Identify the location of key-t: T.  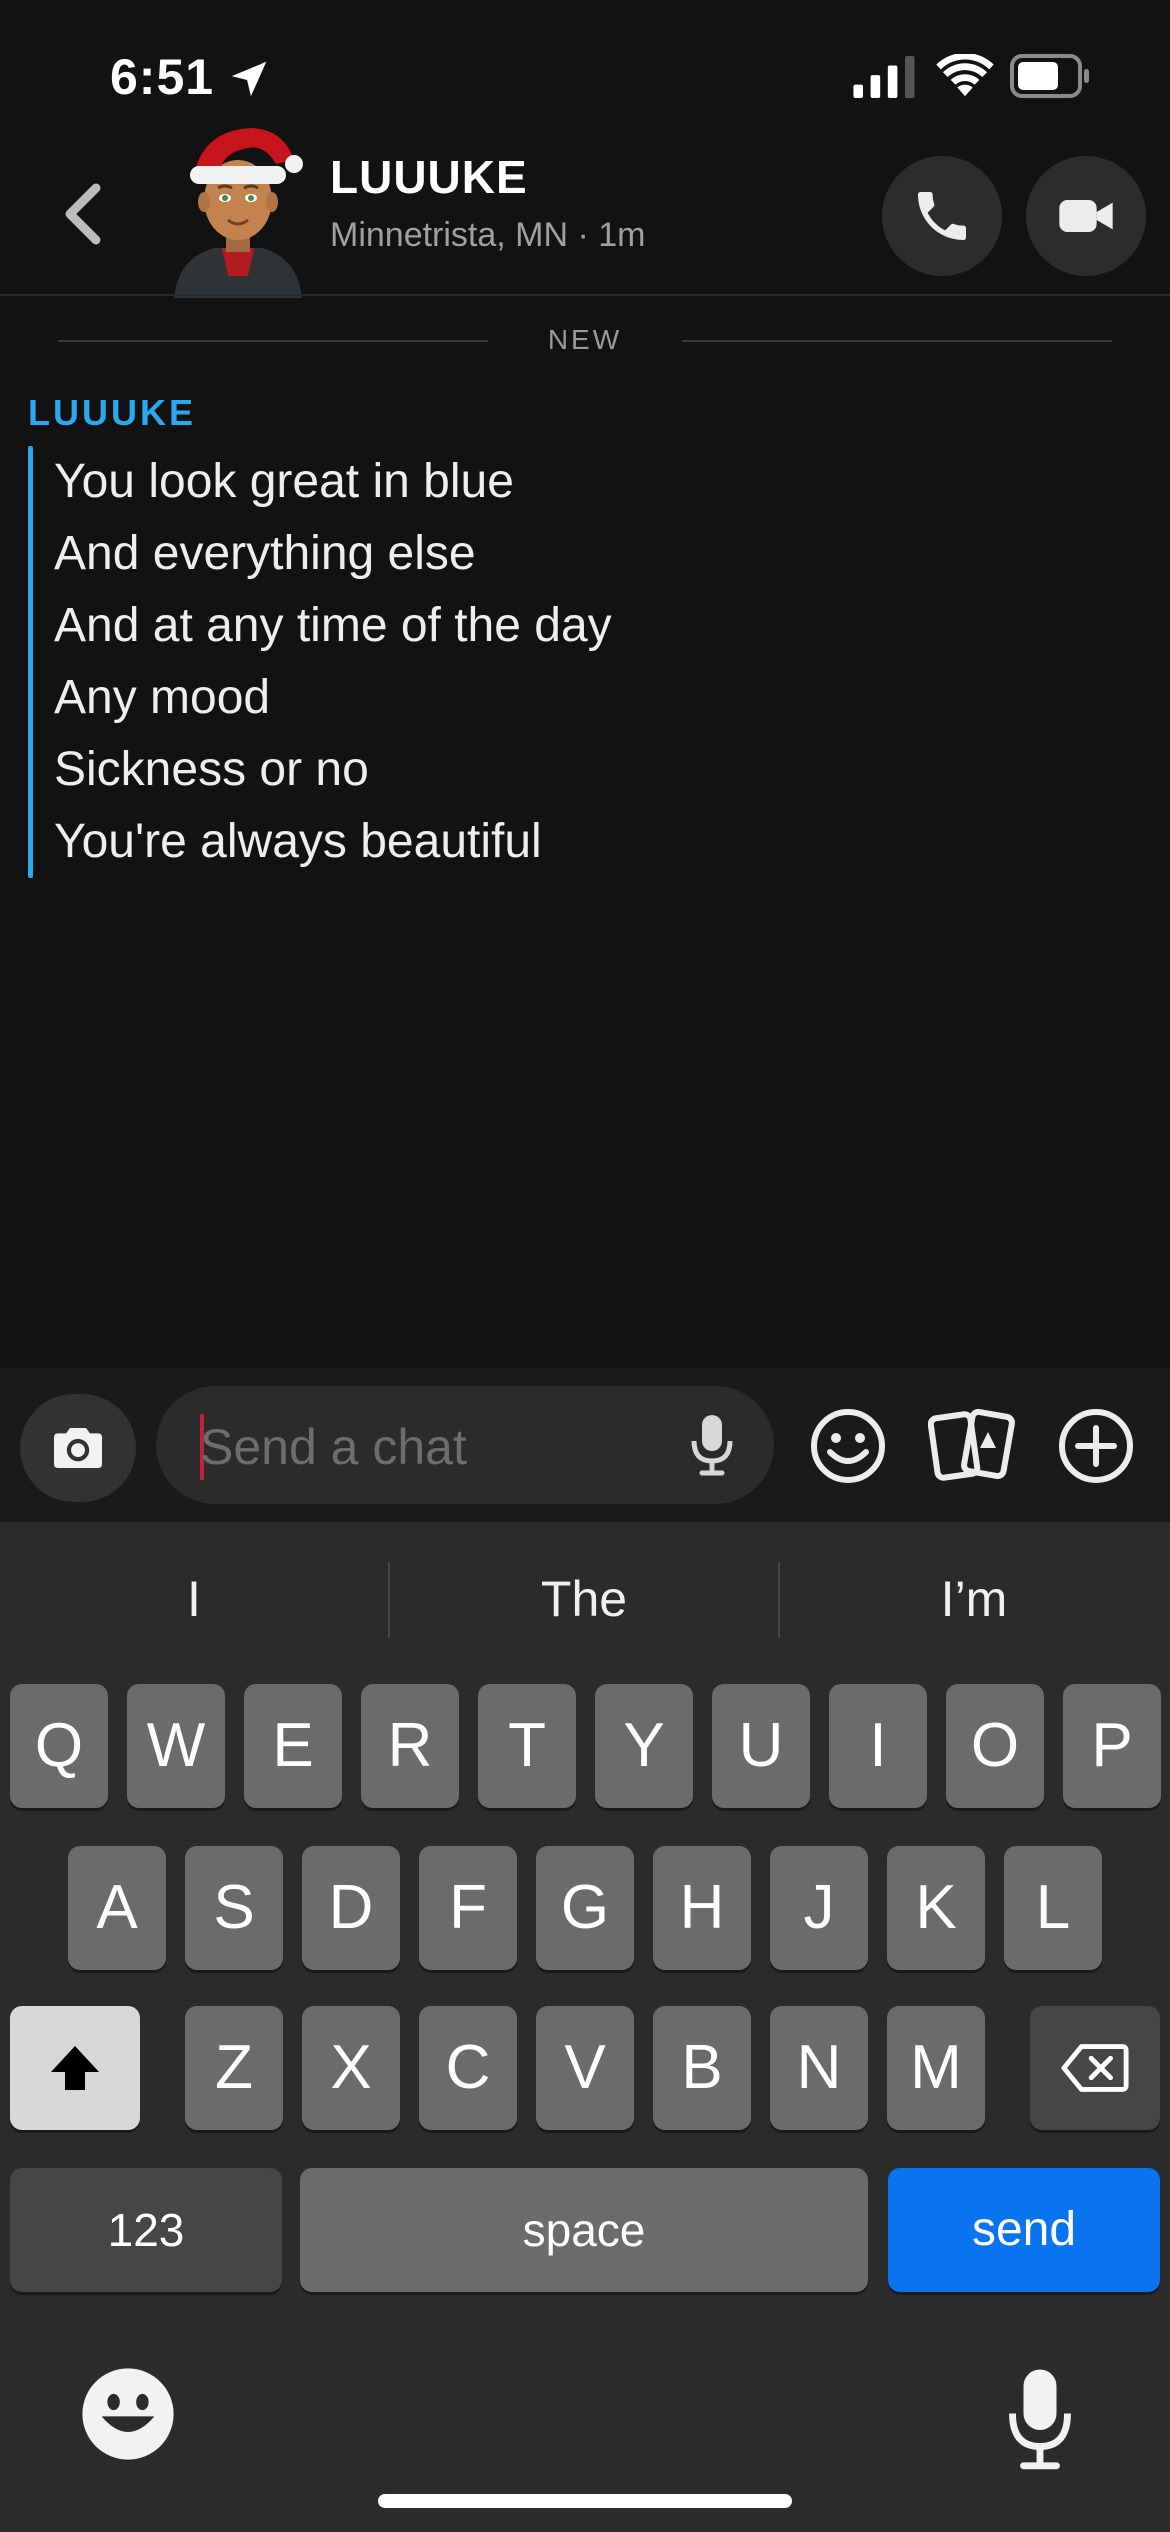
(527, 1746).